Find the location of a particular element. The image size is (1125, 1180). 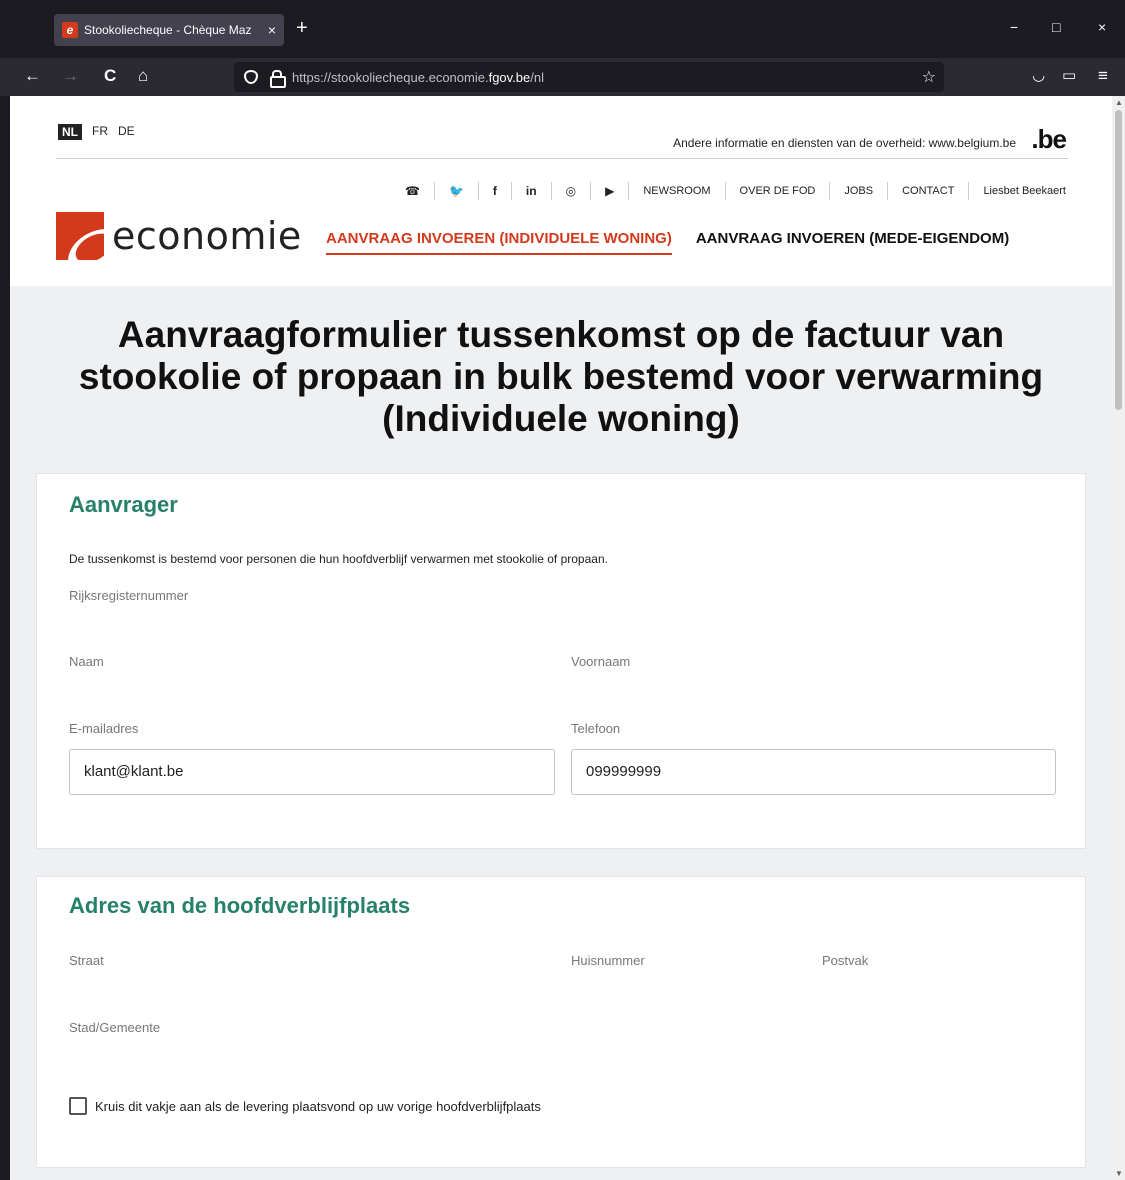

national-id-label: Rijksregisternummer is located at coordinates (129, 595).